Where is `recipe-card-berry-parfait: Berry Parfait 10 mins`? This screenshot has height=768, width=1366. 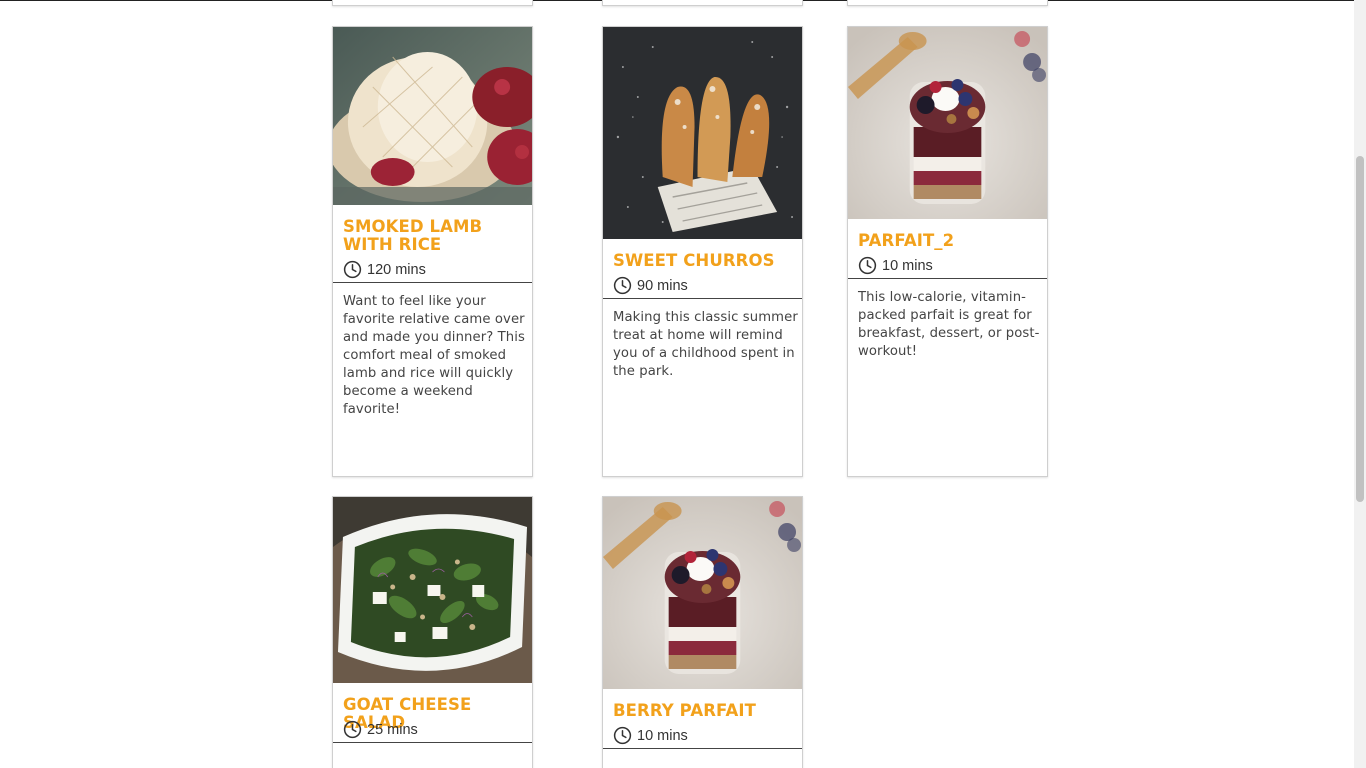
recipe-card-berry-parfait: Berry Parfait 10 mins is located at coordinates (702, 632).